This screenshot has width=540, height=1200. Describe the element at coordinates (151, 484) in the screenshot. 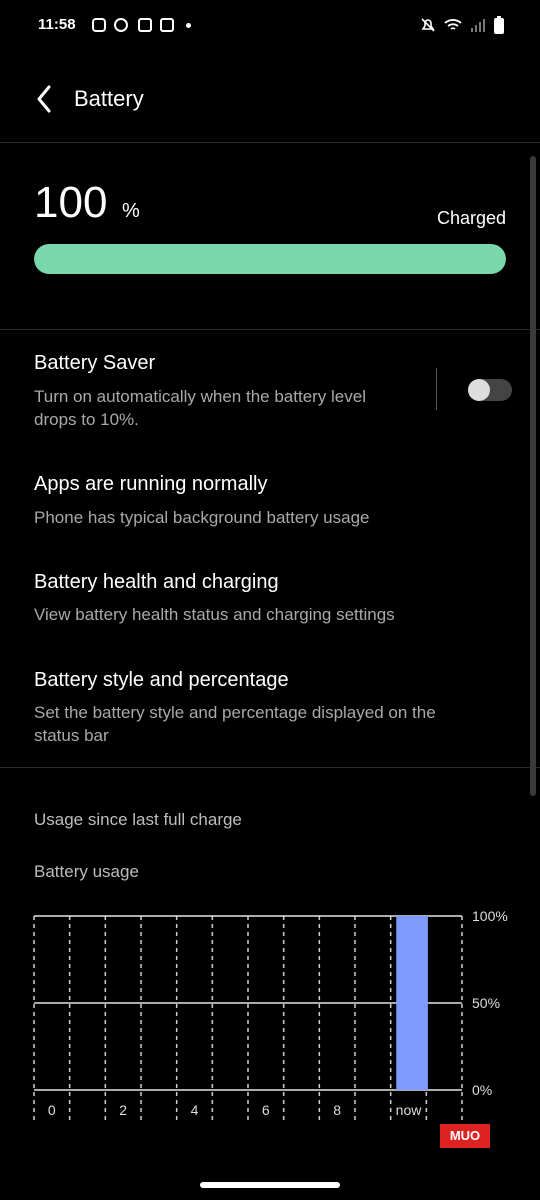

I see `apps-running-title: Apps are running normally` at that location.